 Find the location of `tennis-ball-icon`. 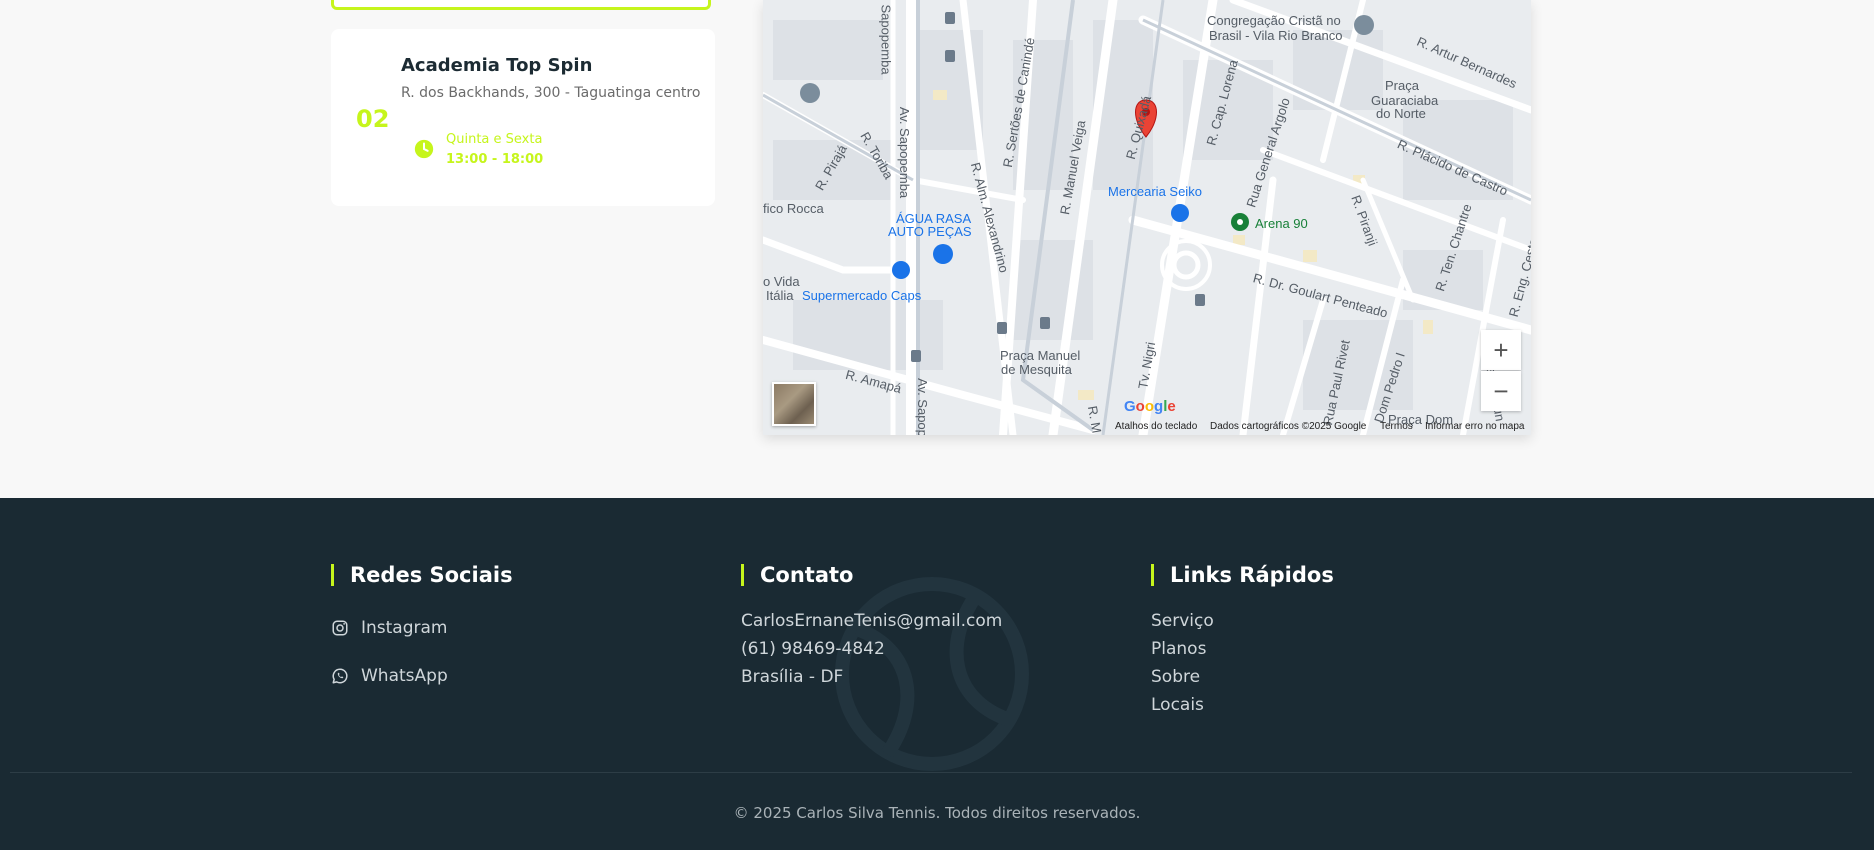

tennis-ball-icon is located at coordinates (932, 674).